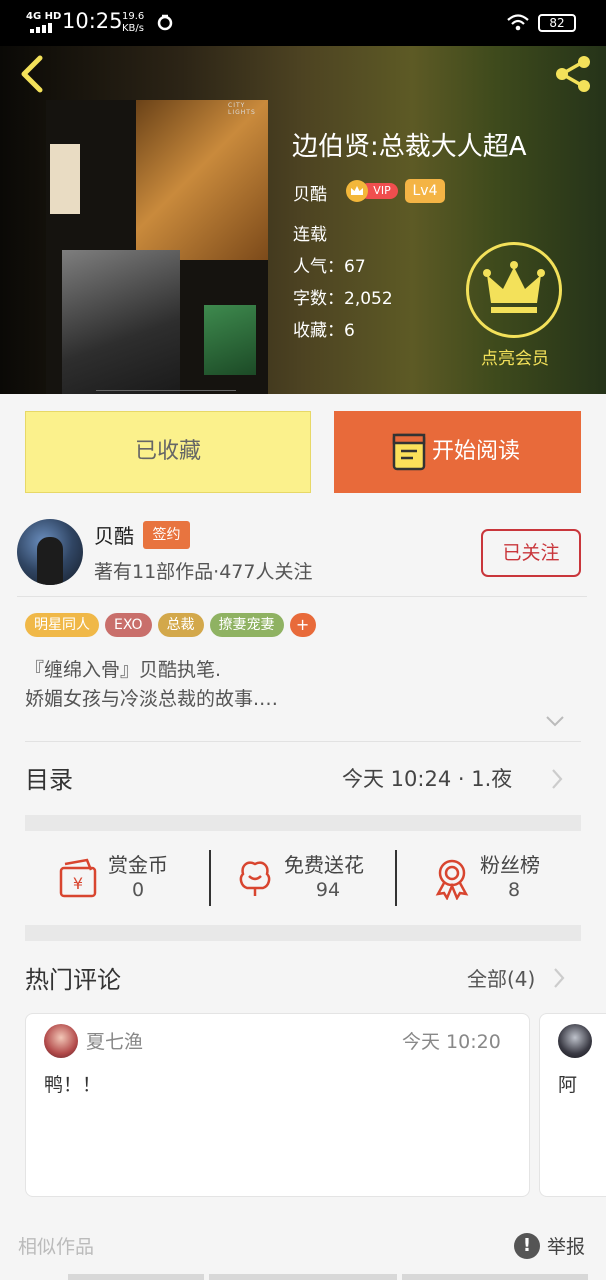 The height and width of the screenshot is (1280, 606). What do you see at coordinates (566, 1245) in the screenshot?
I see `report-button: 举报` at bounding box center [566, 1245].